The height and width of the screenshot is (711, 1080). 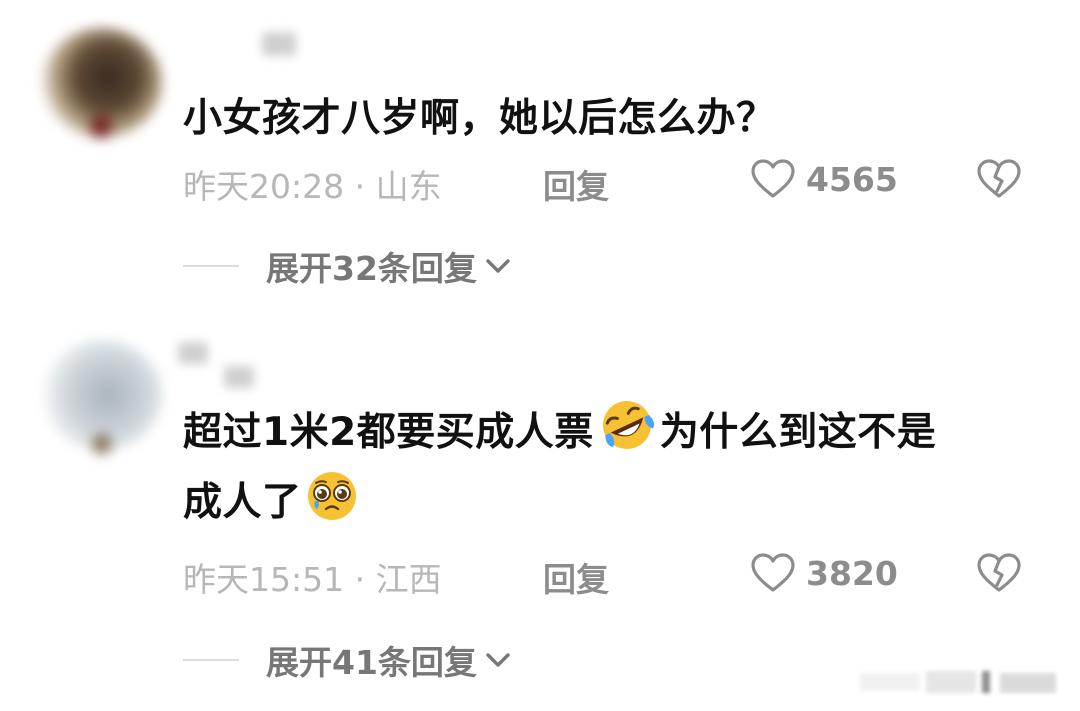 What do you see at coordinates (852, 573) in the screenshot?
I see `like-count: 3820` at bounding box center [852, 573].